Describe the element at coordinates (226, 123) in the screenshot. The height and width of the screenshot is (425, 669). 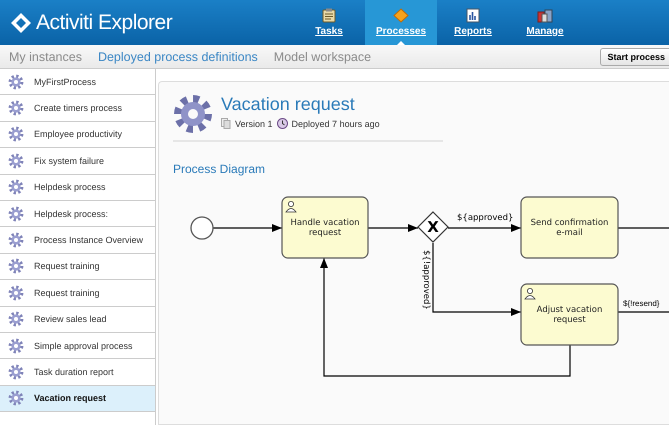
I see `document-icon` at that location.